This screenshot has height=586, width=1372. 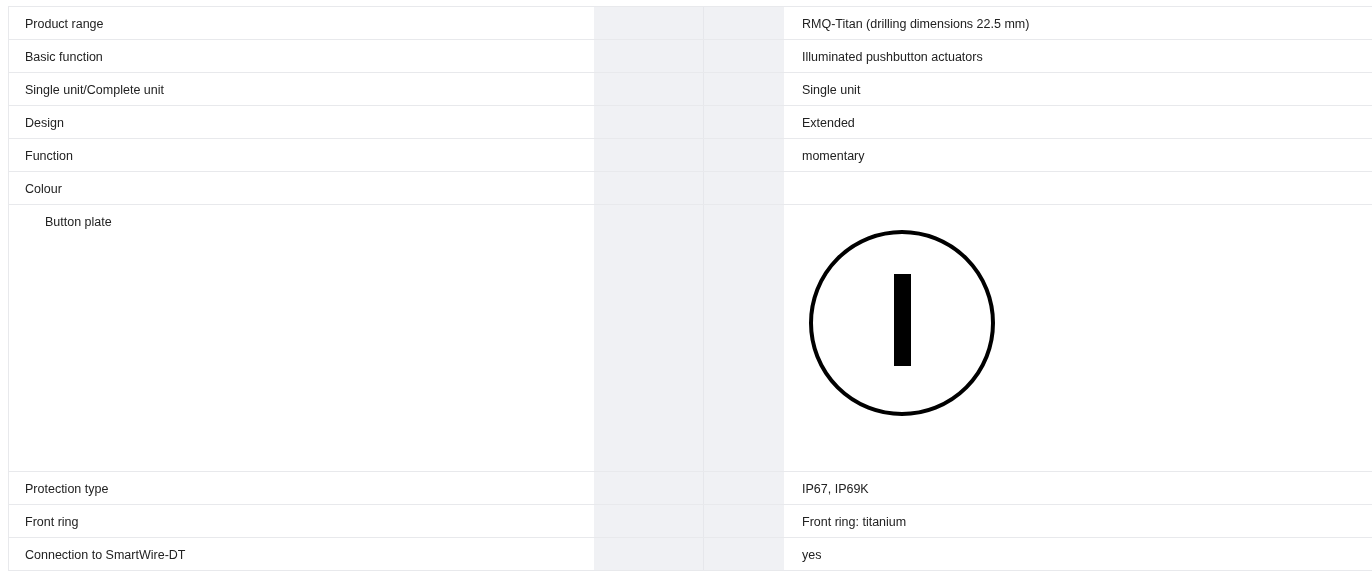 I want to click on property-label: Front ring, so click(x=52, y=522).